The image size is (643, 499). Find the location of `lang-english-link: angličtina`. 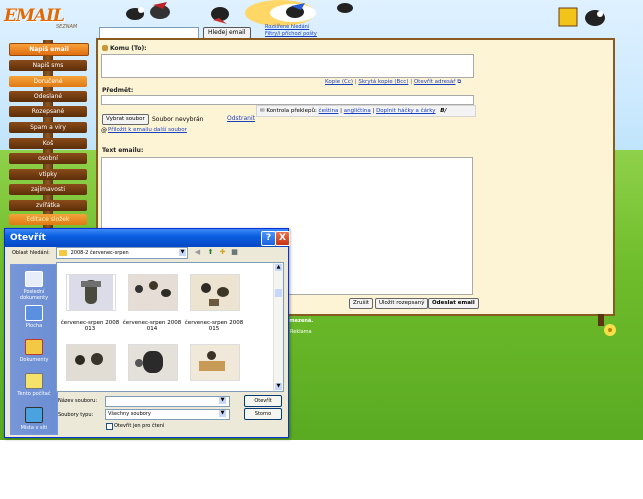

lang-english-link: angličtina is located at coordinates (357, 111).